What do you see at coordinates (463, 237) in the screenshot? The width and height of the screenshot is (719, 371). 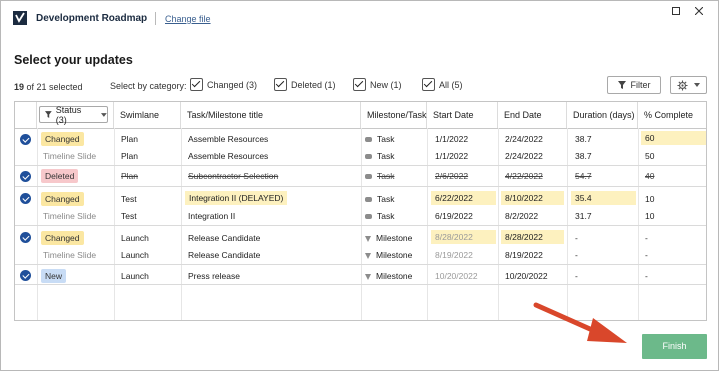 I see `start-date-cell-changed: 8/28/2022` at bounding box center [463, 237].